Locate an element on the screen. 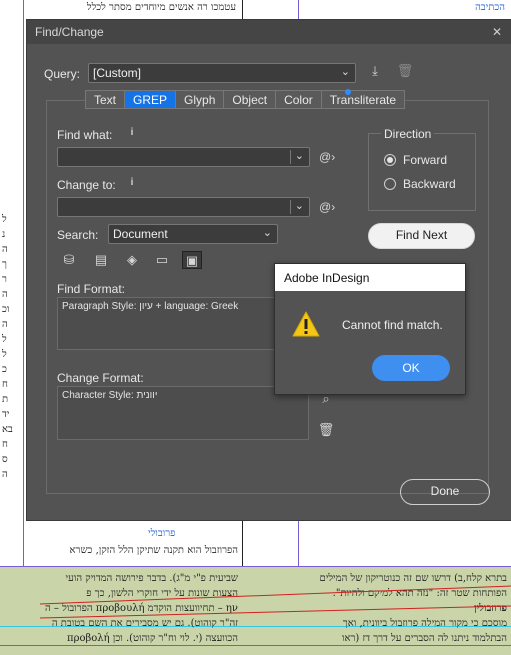 The width and height of the screenshot is (511, 655). text-line: ר is located at coordinates (4, 279).